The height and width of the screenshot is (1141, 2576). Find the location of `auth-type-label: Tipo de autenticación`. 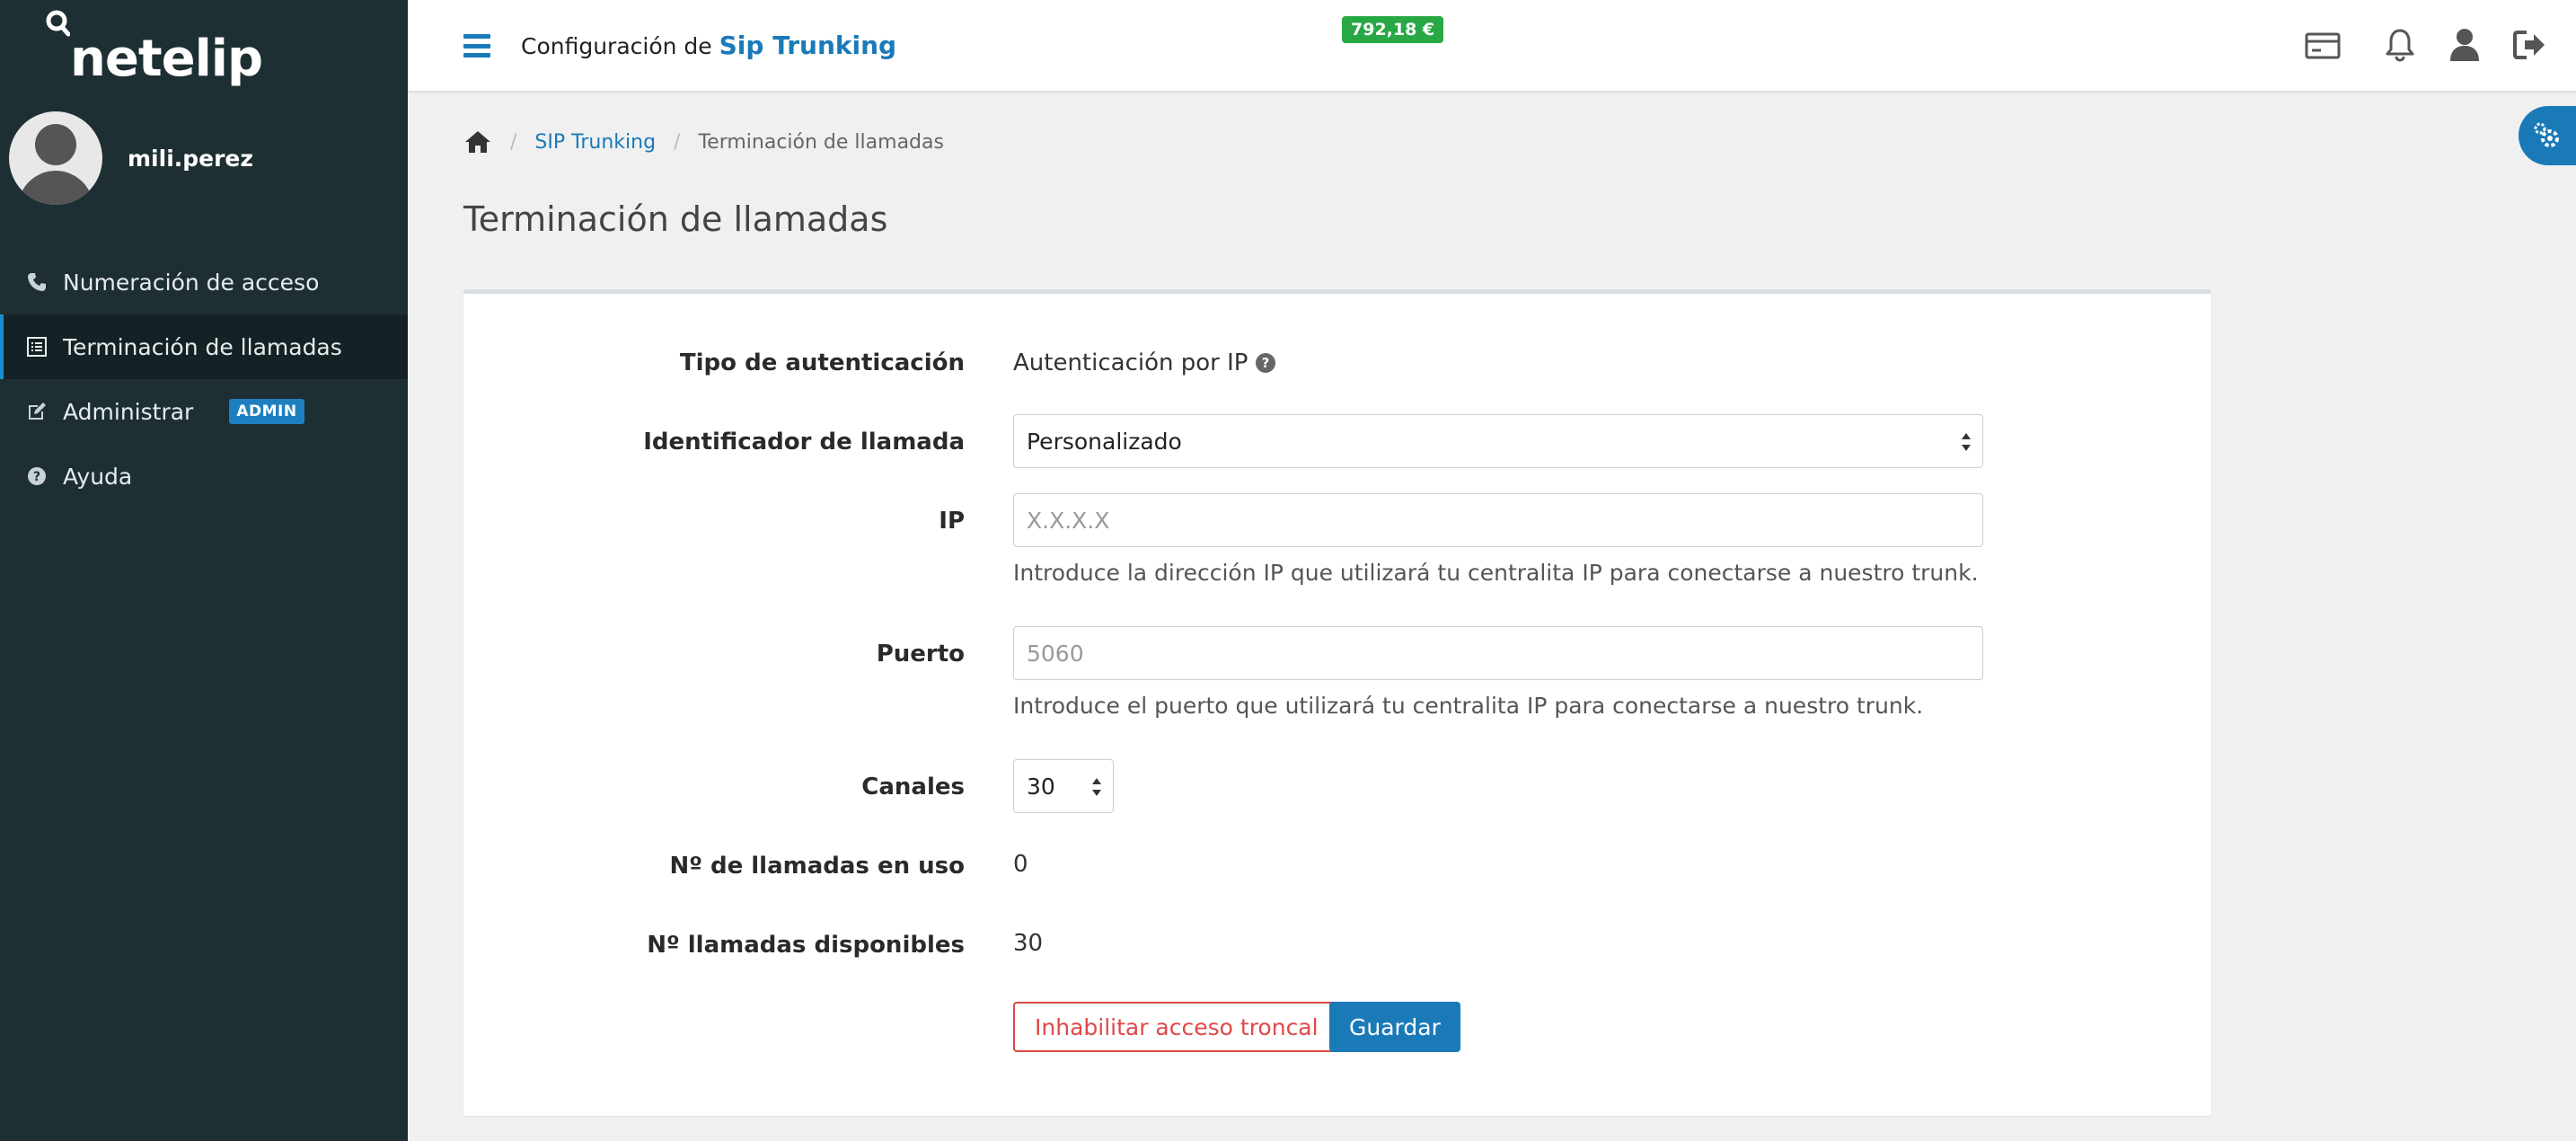

auth-type-label: Tipo de autenticación is located at coordinates (822, 362).